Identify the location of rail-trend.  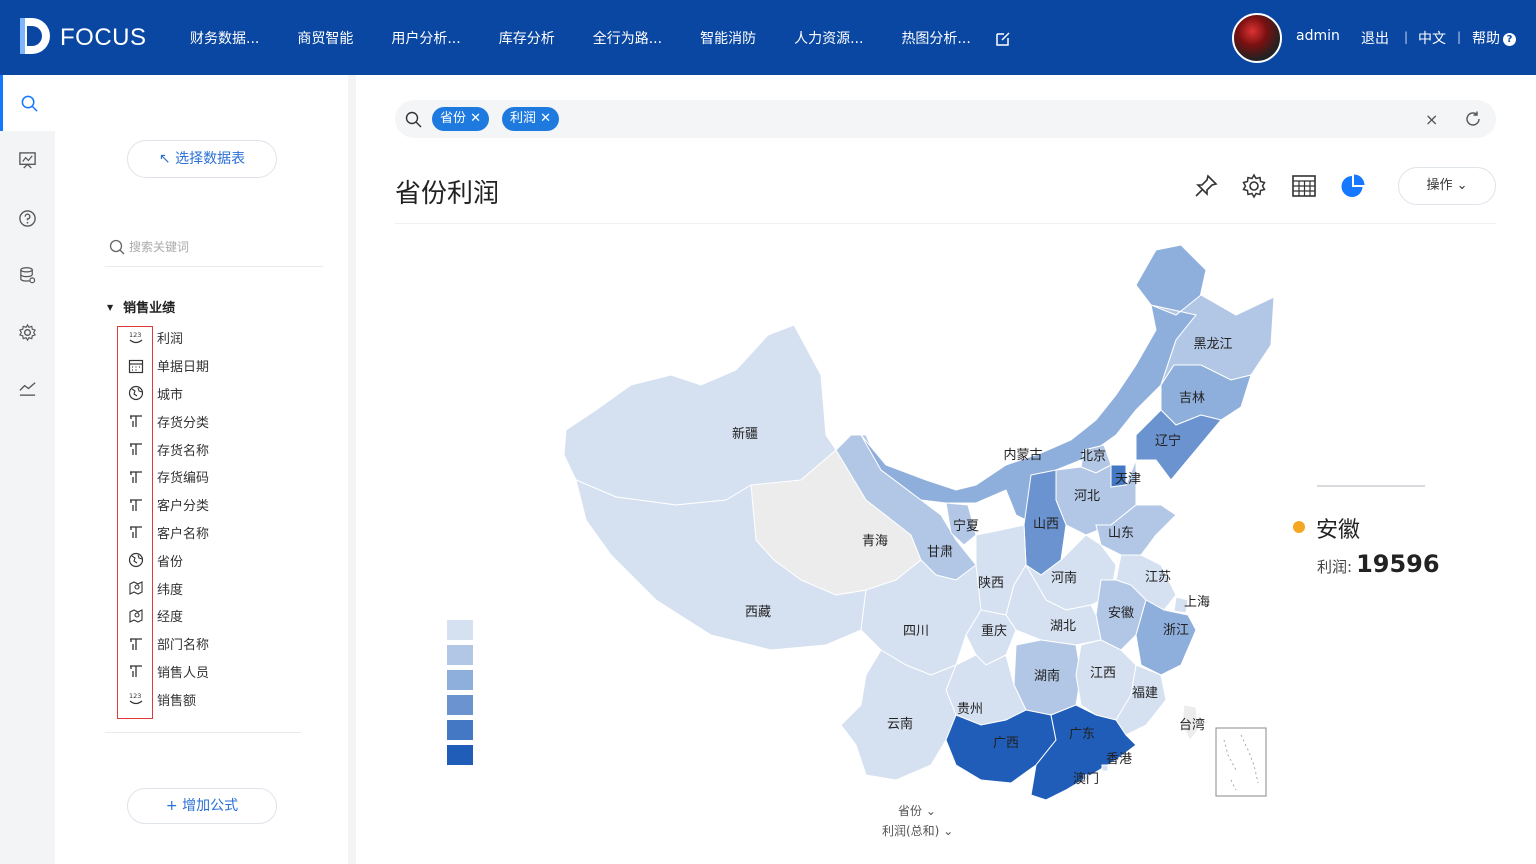
(27, 388).